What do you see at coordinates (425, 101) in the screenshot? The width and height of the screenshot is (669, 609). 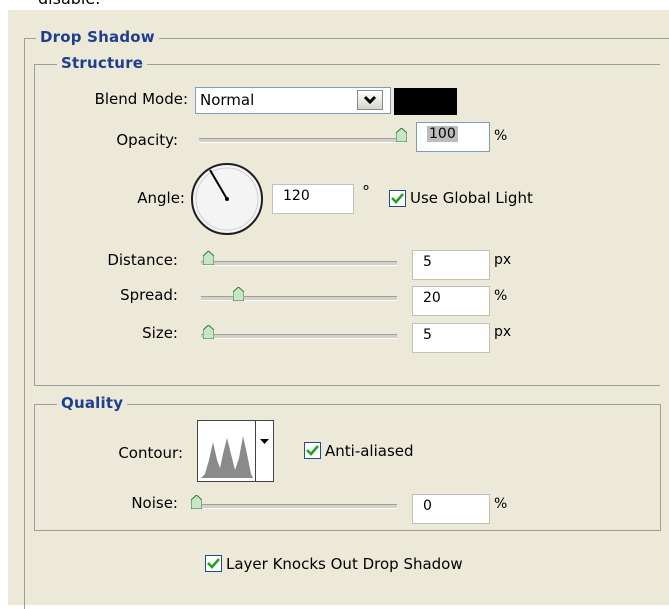 I see `shadow-color-swatch` at bounding box center [425, 101].